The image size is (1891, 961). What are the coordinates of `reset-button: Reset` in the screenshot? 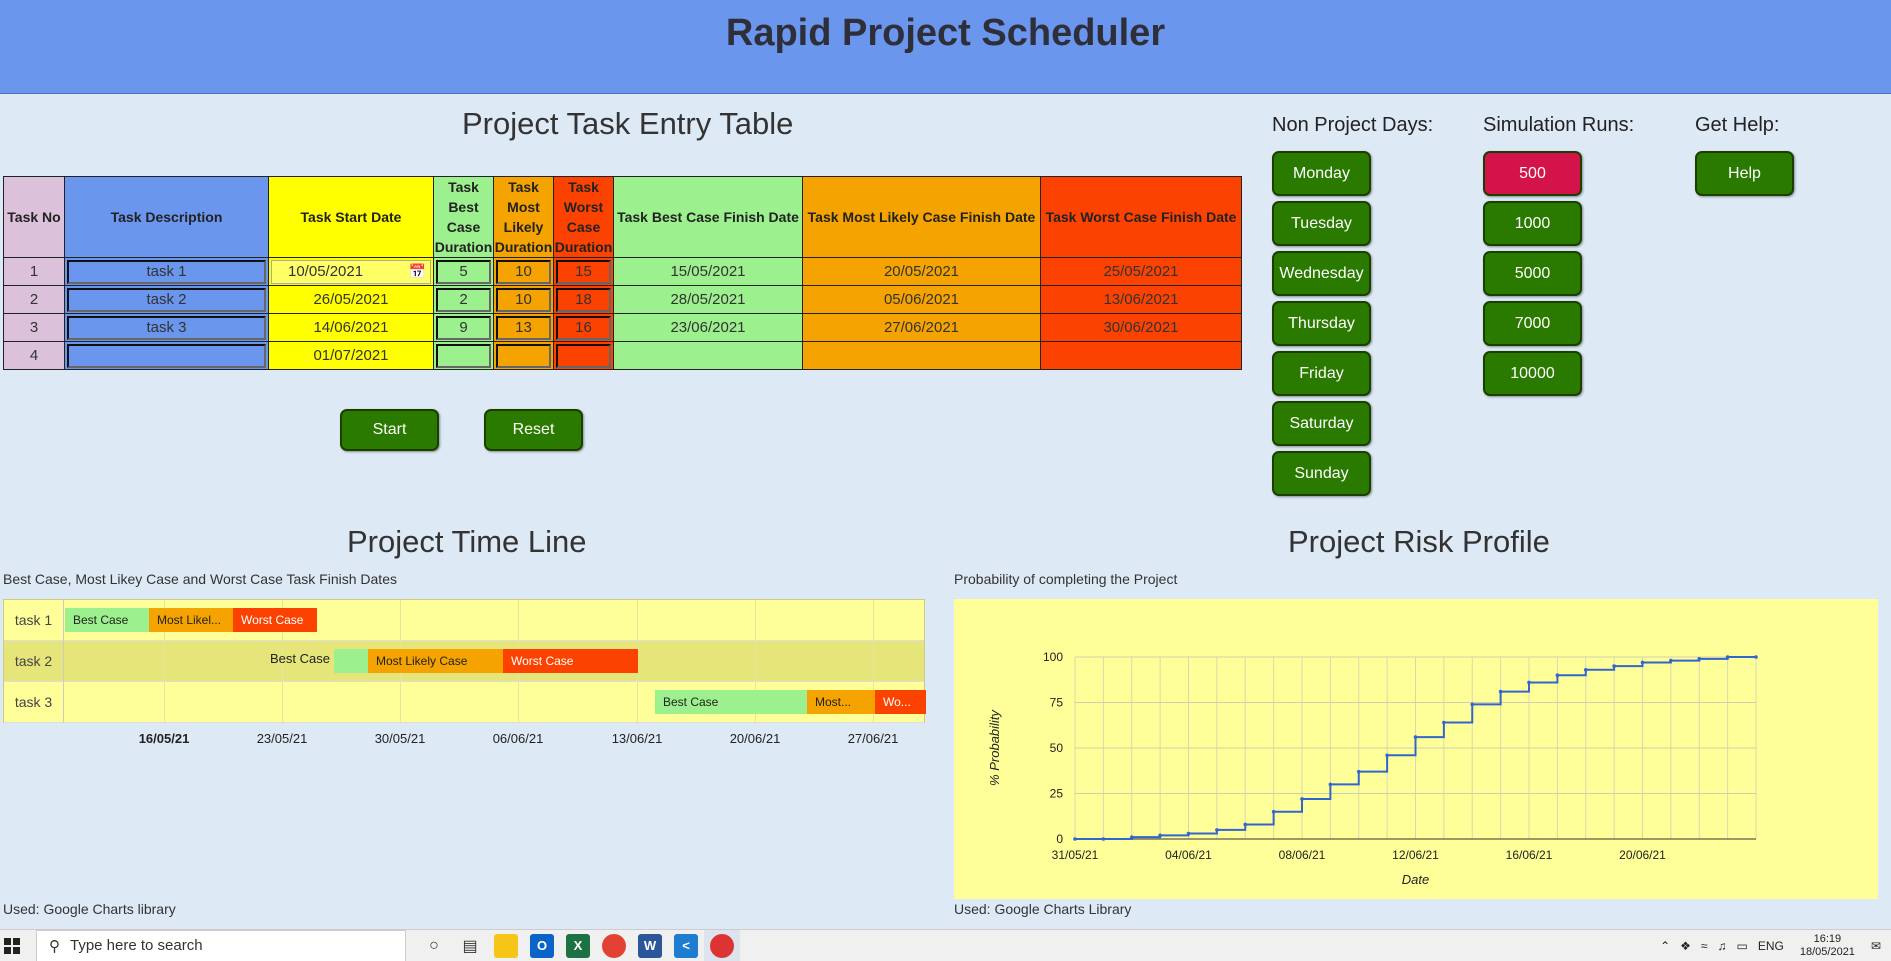 It's located at (533, 430).